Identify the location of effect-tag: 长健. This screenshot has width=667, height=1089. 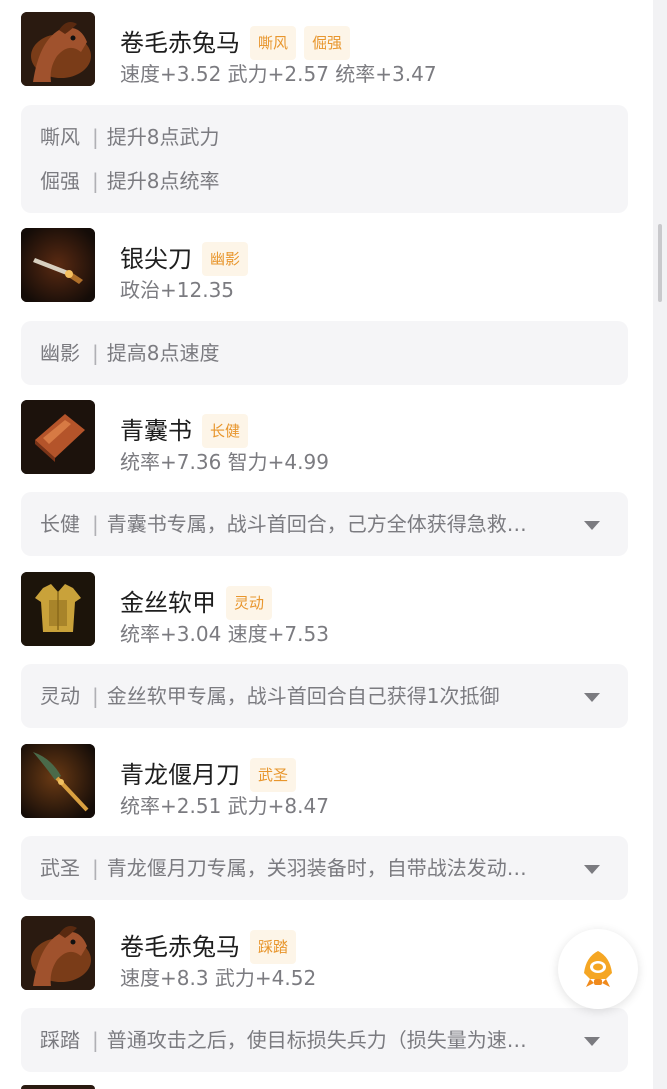
(60, 524).